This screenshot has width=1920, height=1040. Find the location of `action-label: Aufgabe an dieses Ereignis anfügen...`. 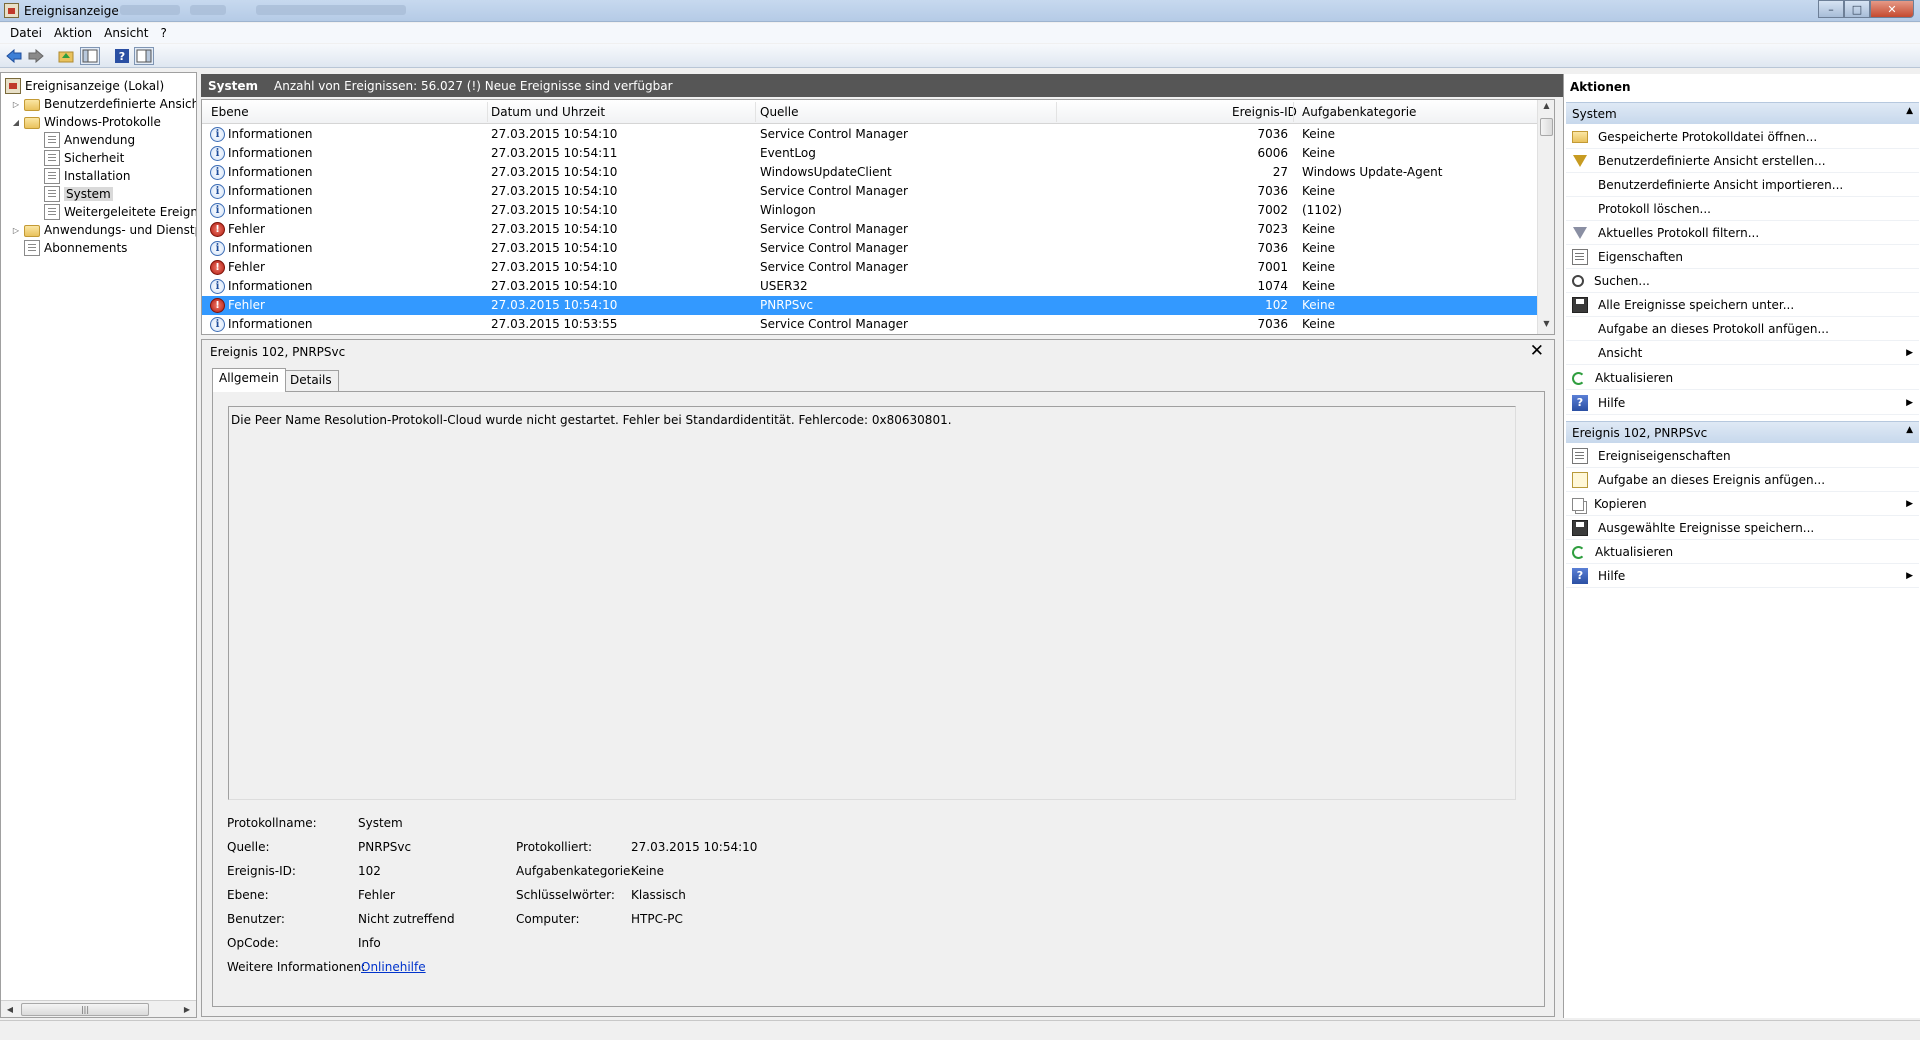

action-label: Aufgabe an dieses Ereignis anfügen... is located at coordinates (1712, 480).